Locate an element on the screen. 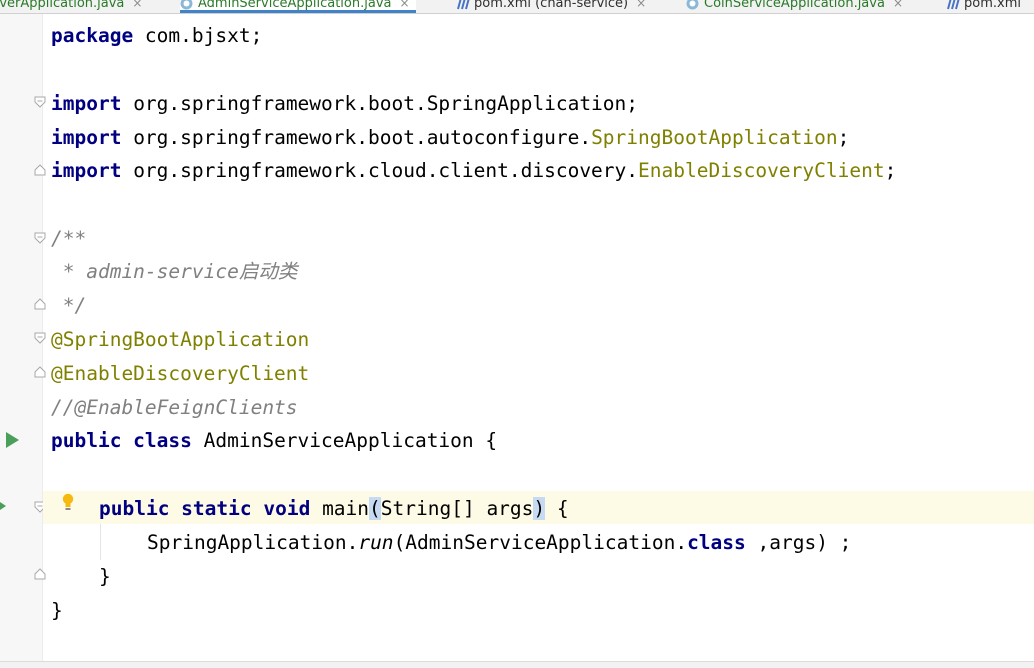  tab-label: rverApplication.java is located at coordinates (62, 5).